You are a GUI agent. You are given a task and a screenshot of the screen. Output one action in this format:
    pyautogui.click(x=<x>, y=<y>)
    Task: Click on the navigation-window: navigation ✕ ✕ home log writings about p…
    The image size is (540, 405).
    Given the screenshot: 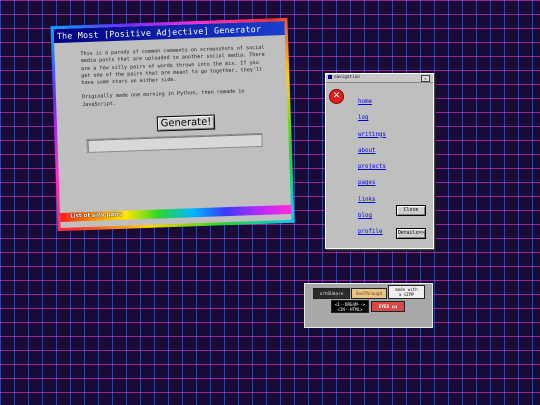 What is the action you would take?
    pyautogui.click(x=379, y=161)
    